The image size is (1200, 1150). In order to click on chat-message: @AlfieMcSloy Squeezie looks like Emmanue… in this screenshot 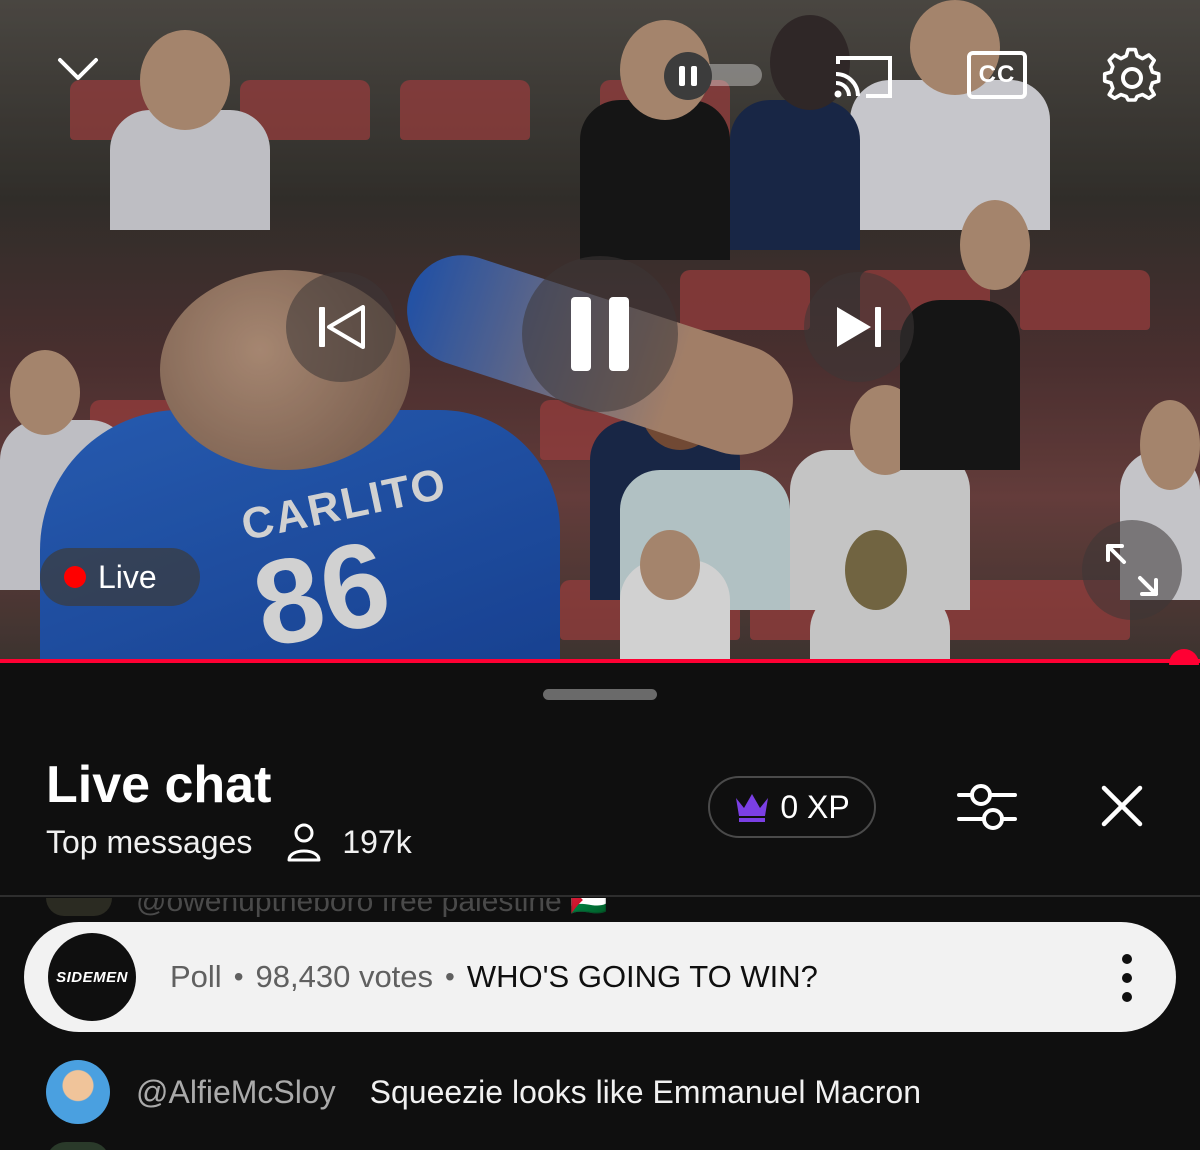, I will do `click(483, 1092)`.